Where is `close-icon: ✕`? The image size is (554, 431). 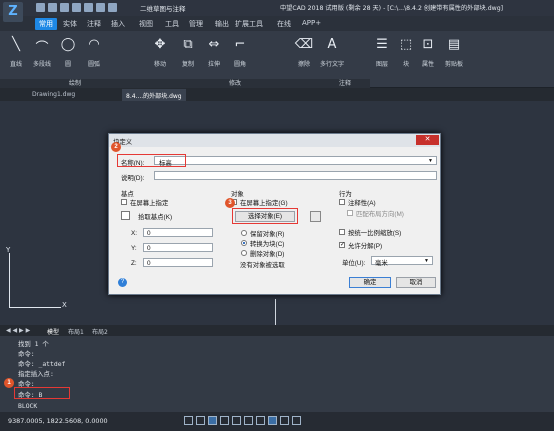 close-icon: ✕ is located at coordinates (427, 140).